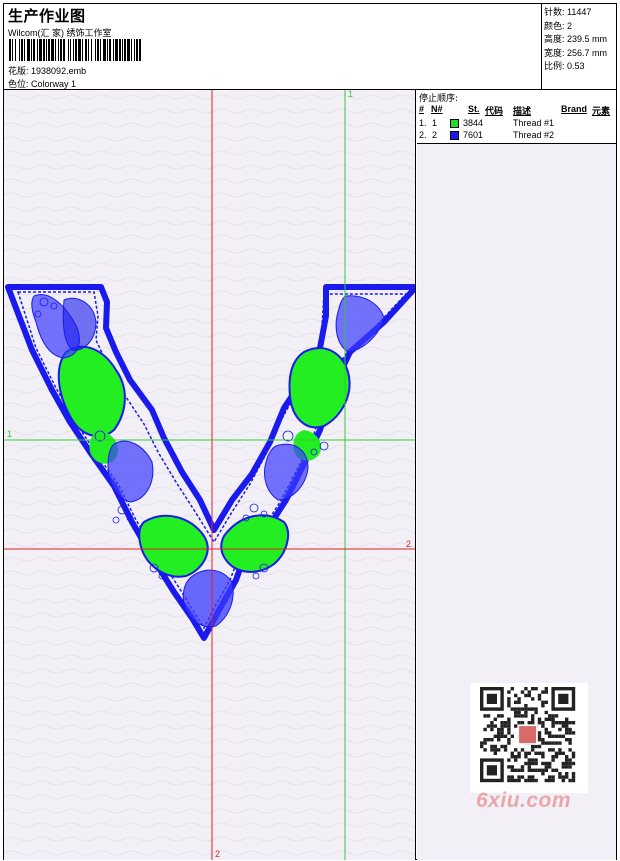 This screenshot has width=620, height=861. What do you see at coordinates (524, 800) in the screenshot?
I see `watermark-site: 6xiu.com` at bounding box center [524, 800].